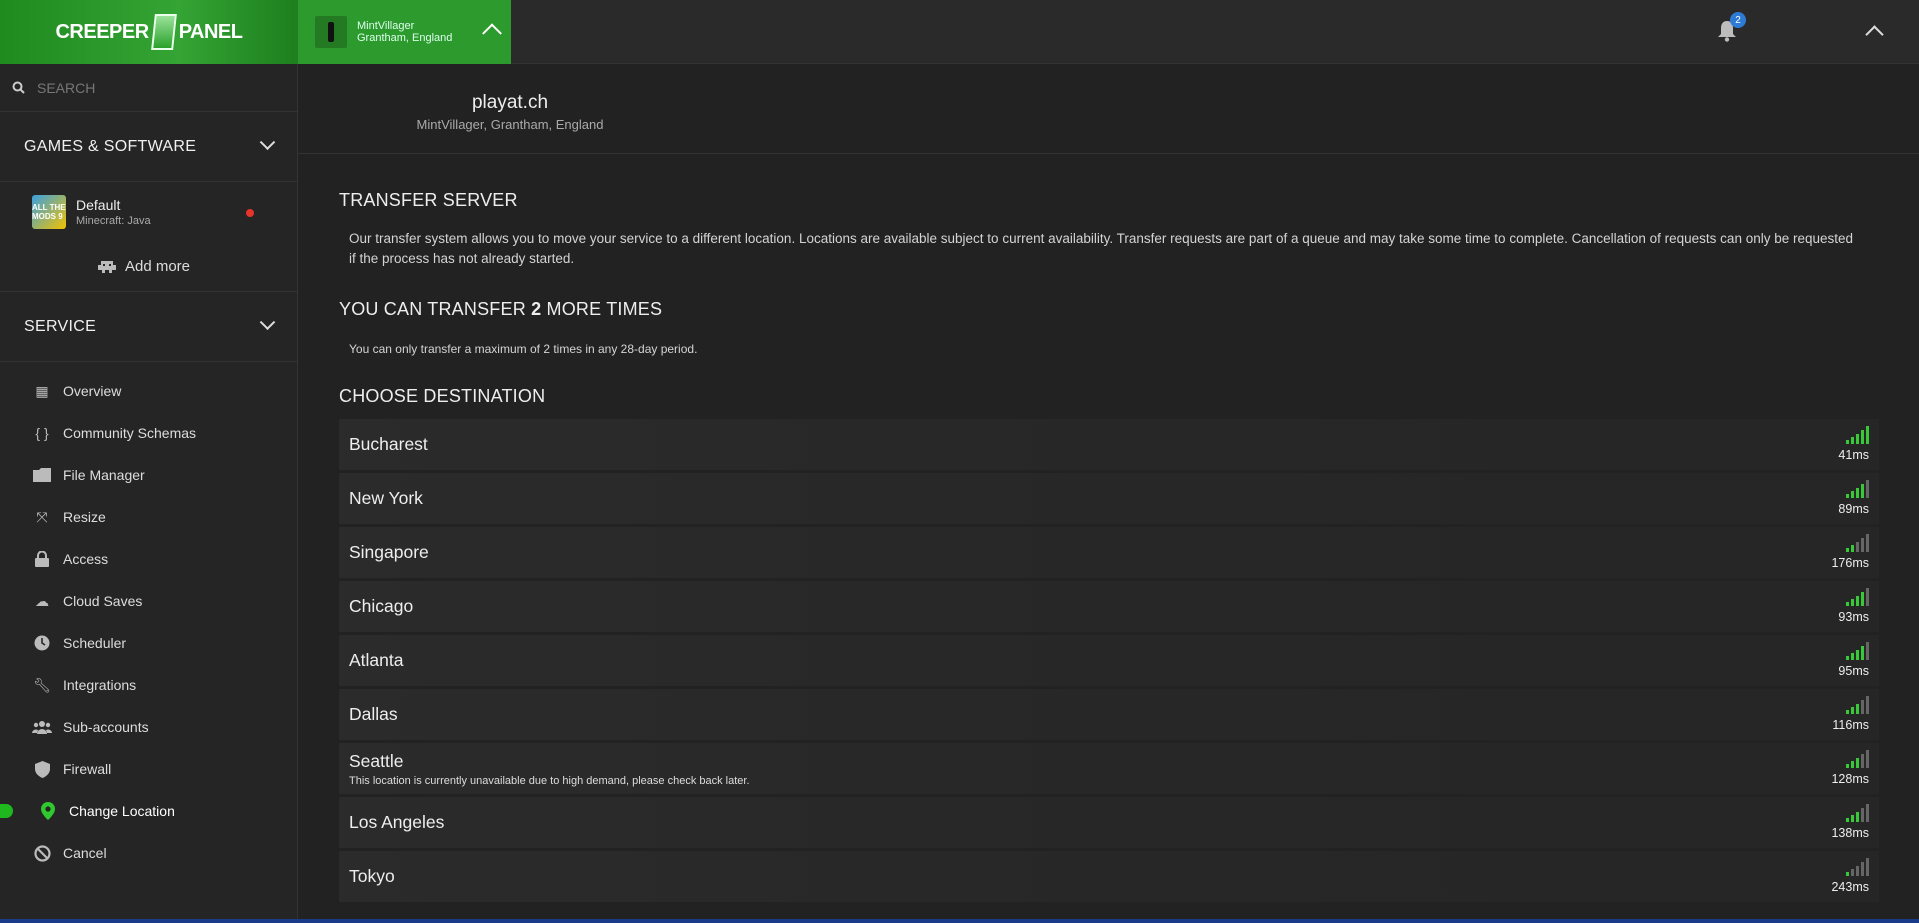  What do you see at coordinates (1738, 20) in the screenshot?
I see `notification-badge: 2` at bounding box center [1738, 20].